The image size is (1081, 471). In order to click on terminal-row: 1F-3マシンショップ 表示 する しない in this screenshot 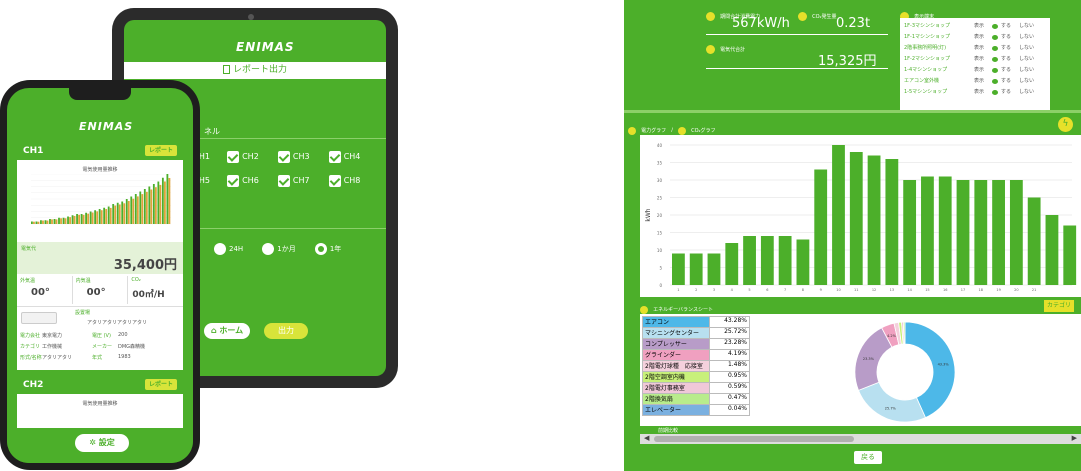, I will do `click(975, 26)`.